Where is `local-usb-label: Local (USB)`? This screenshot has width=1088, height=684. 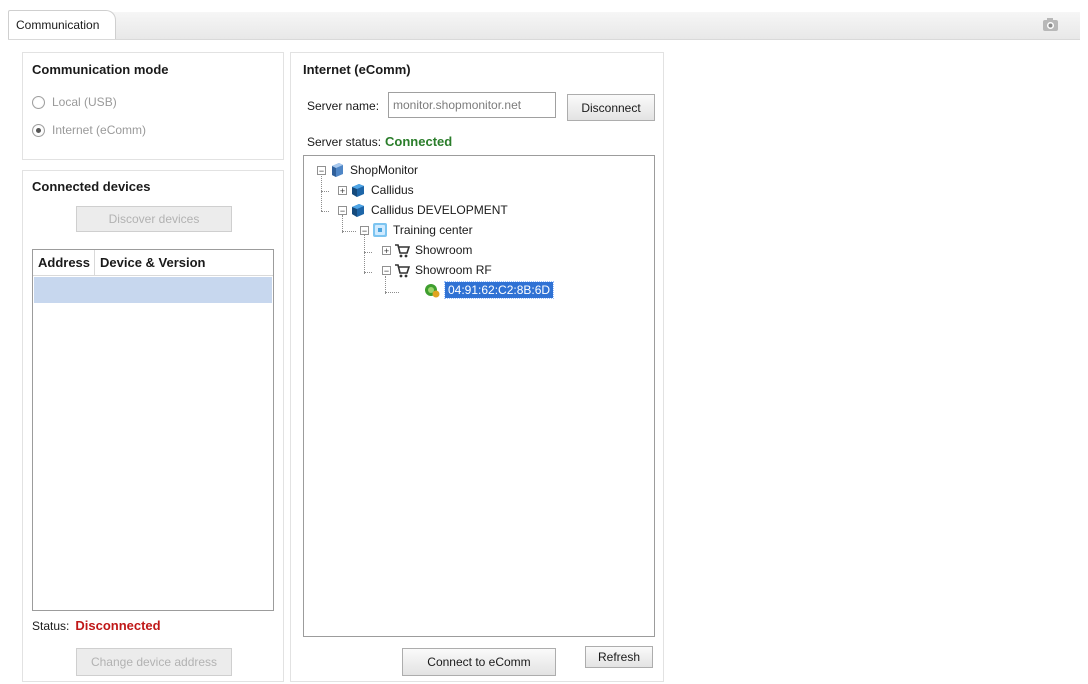 local-usb-label: Local (USB) is located at coordinates (84, 102).